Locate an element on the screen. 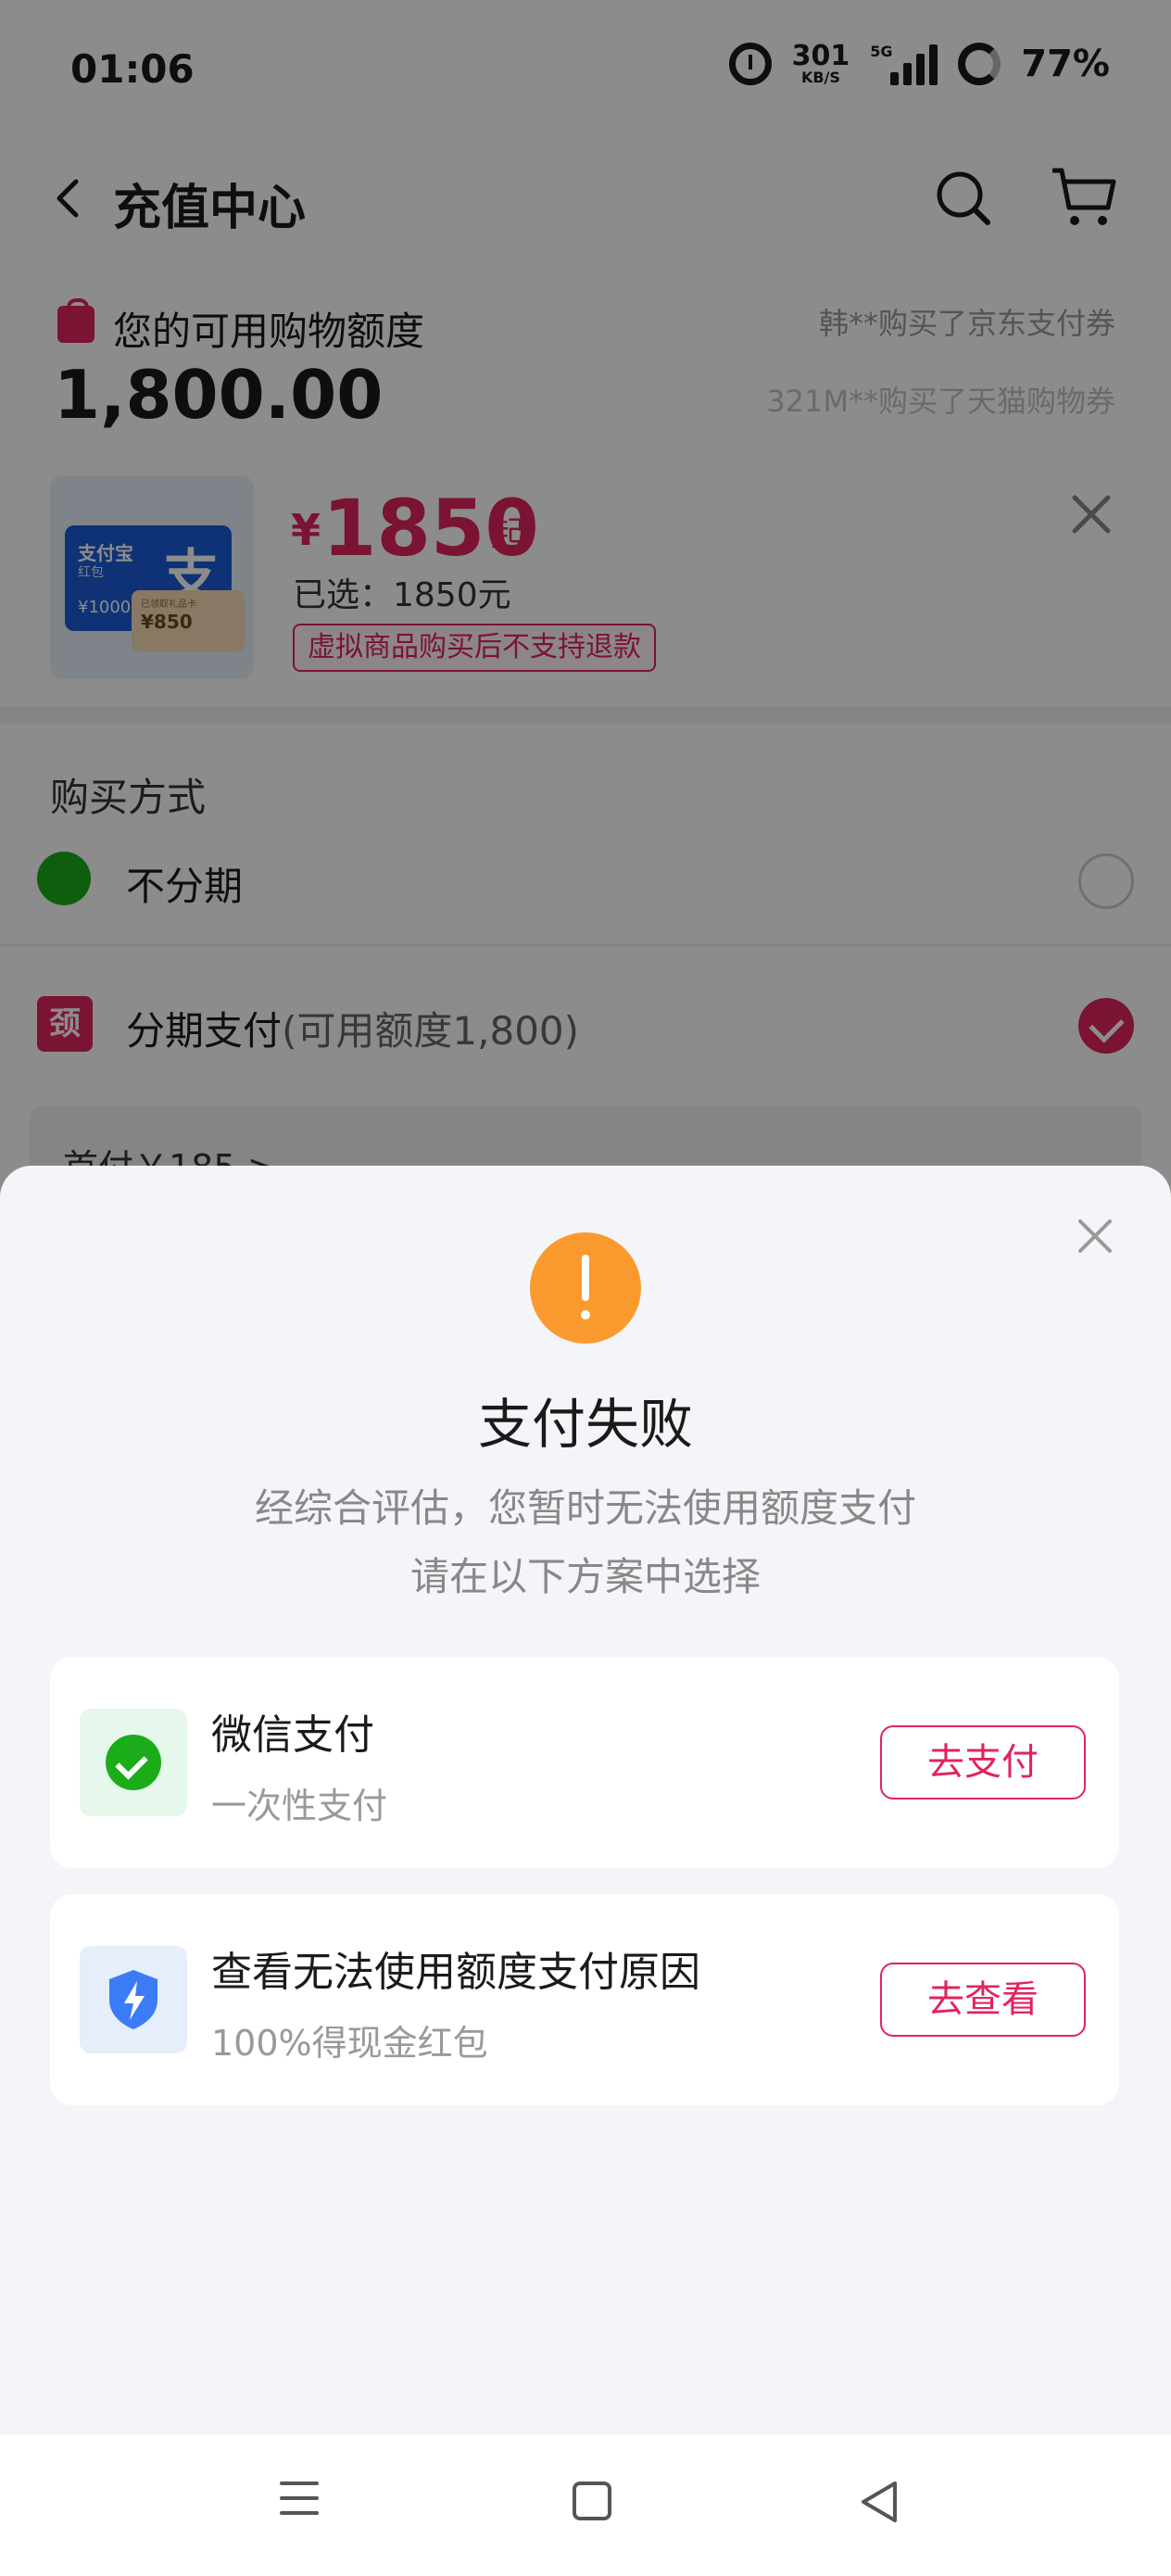  shield-icon-bg is located at coordinates (134, 2000).